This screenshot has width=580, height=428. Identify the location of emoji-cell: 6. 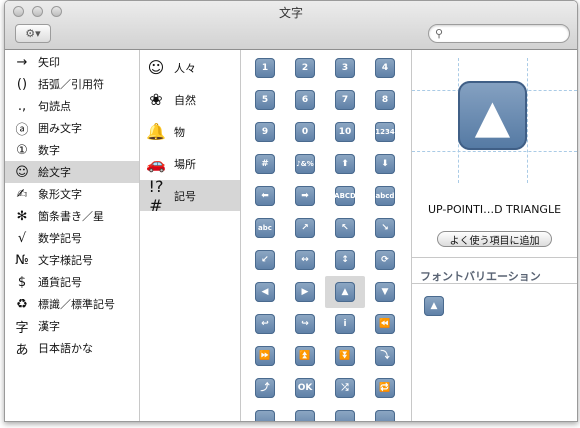
(305, 100).